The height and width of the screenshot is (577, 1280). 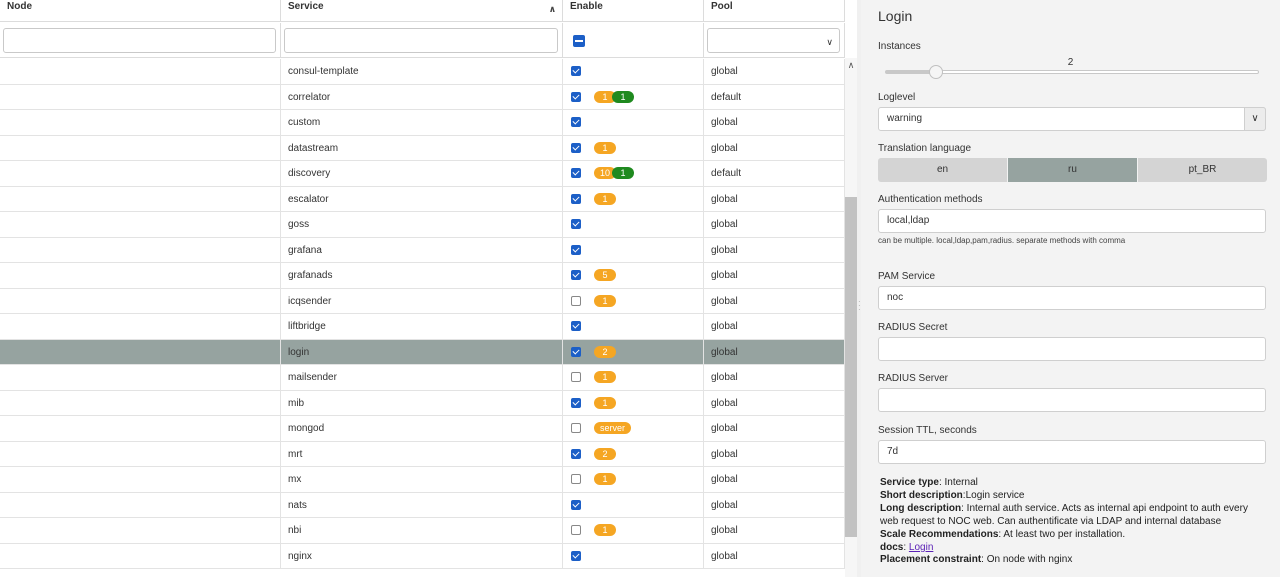 I want to click on table-row: goss global, so click(x=422, y=225).